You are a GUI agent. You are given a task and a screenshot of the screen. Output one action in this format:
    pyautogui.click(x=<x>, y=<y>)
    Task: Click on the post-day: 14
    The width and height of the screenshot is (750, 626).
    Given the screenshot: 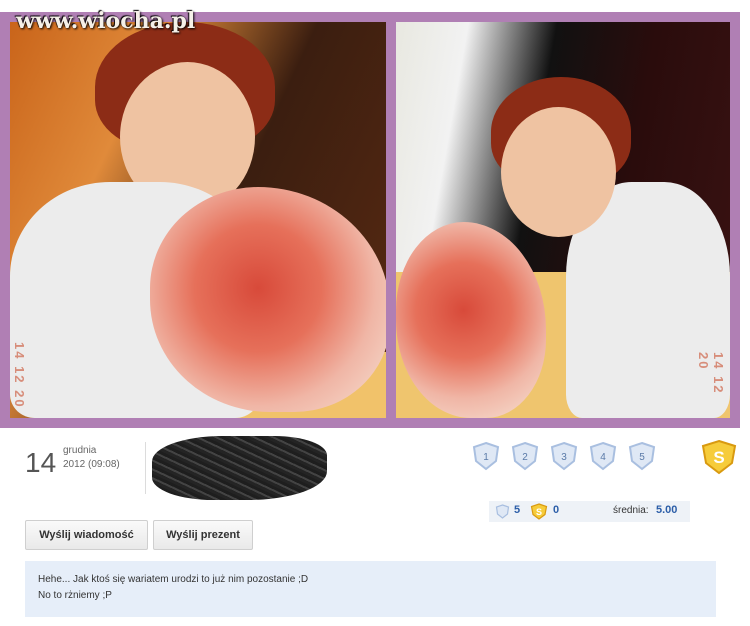 What is the action you would take?
    pyautogui.click(x=41, y=462)
    